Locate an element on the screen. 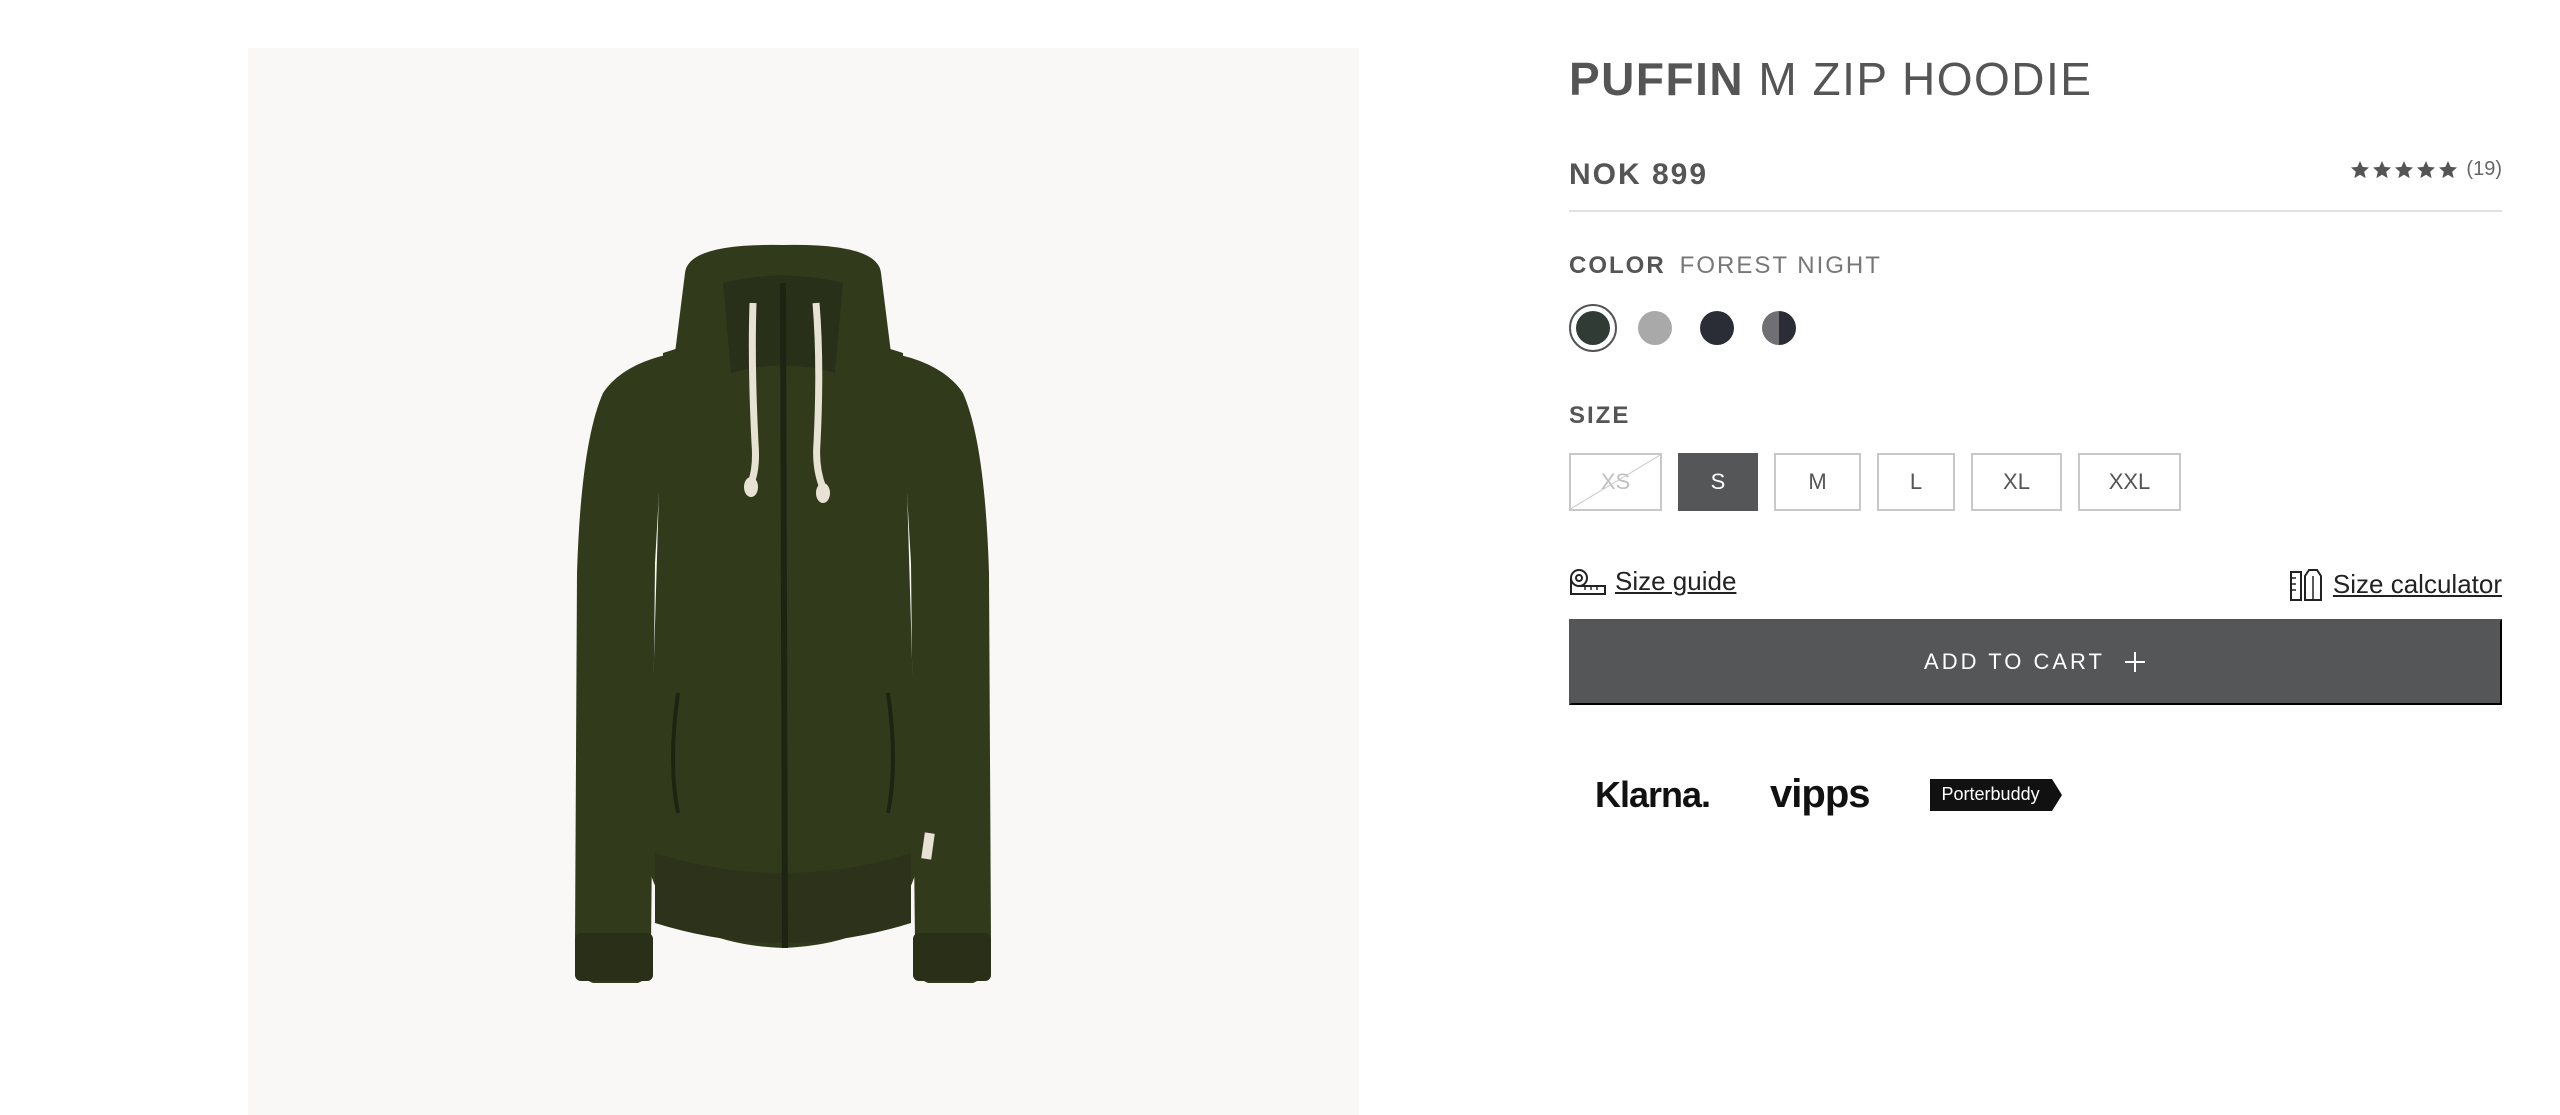 This screenshot has width=2560, height=1115. add-to-cart-button: ADD TO CART is located at coordinates (2035, 662).